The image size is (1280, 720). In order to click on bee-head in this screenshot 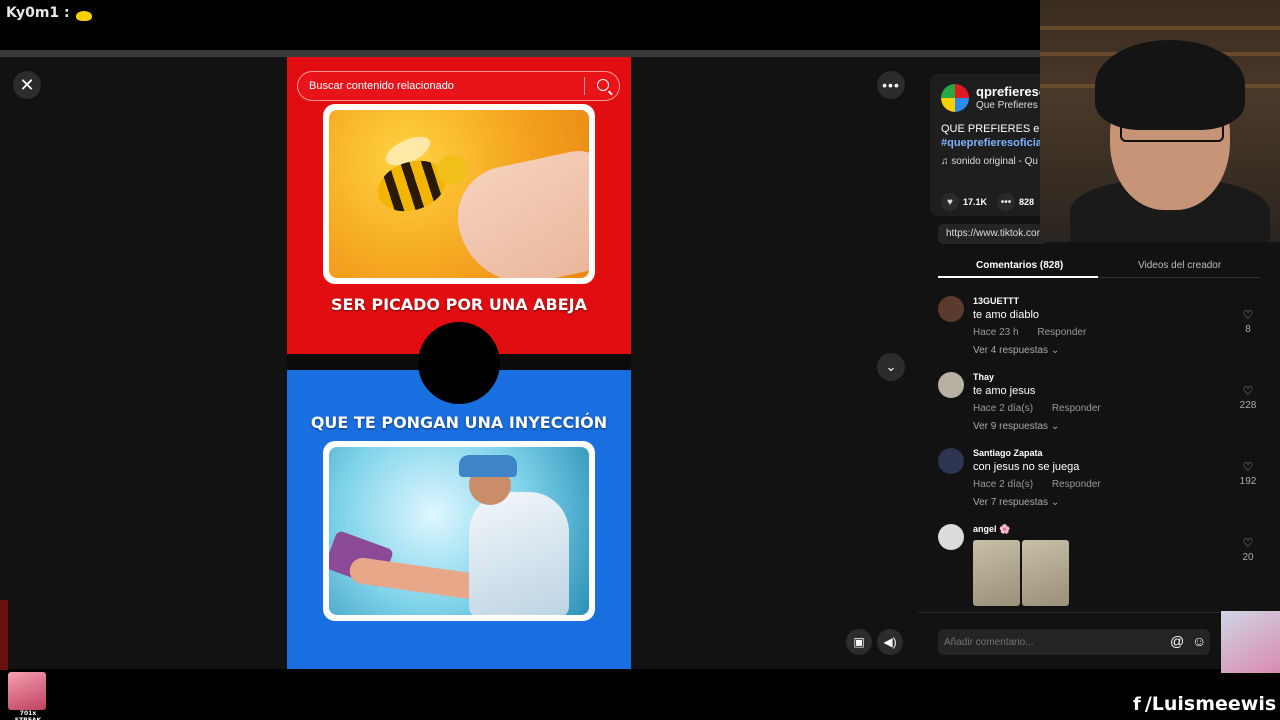, I will do `click(452, 170)`.